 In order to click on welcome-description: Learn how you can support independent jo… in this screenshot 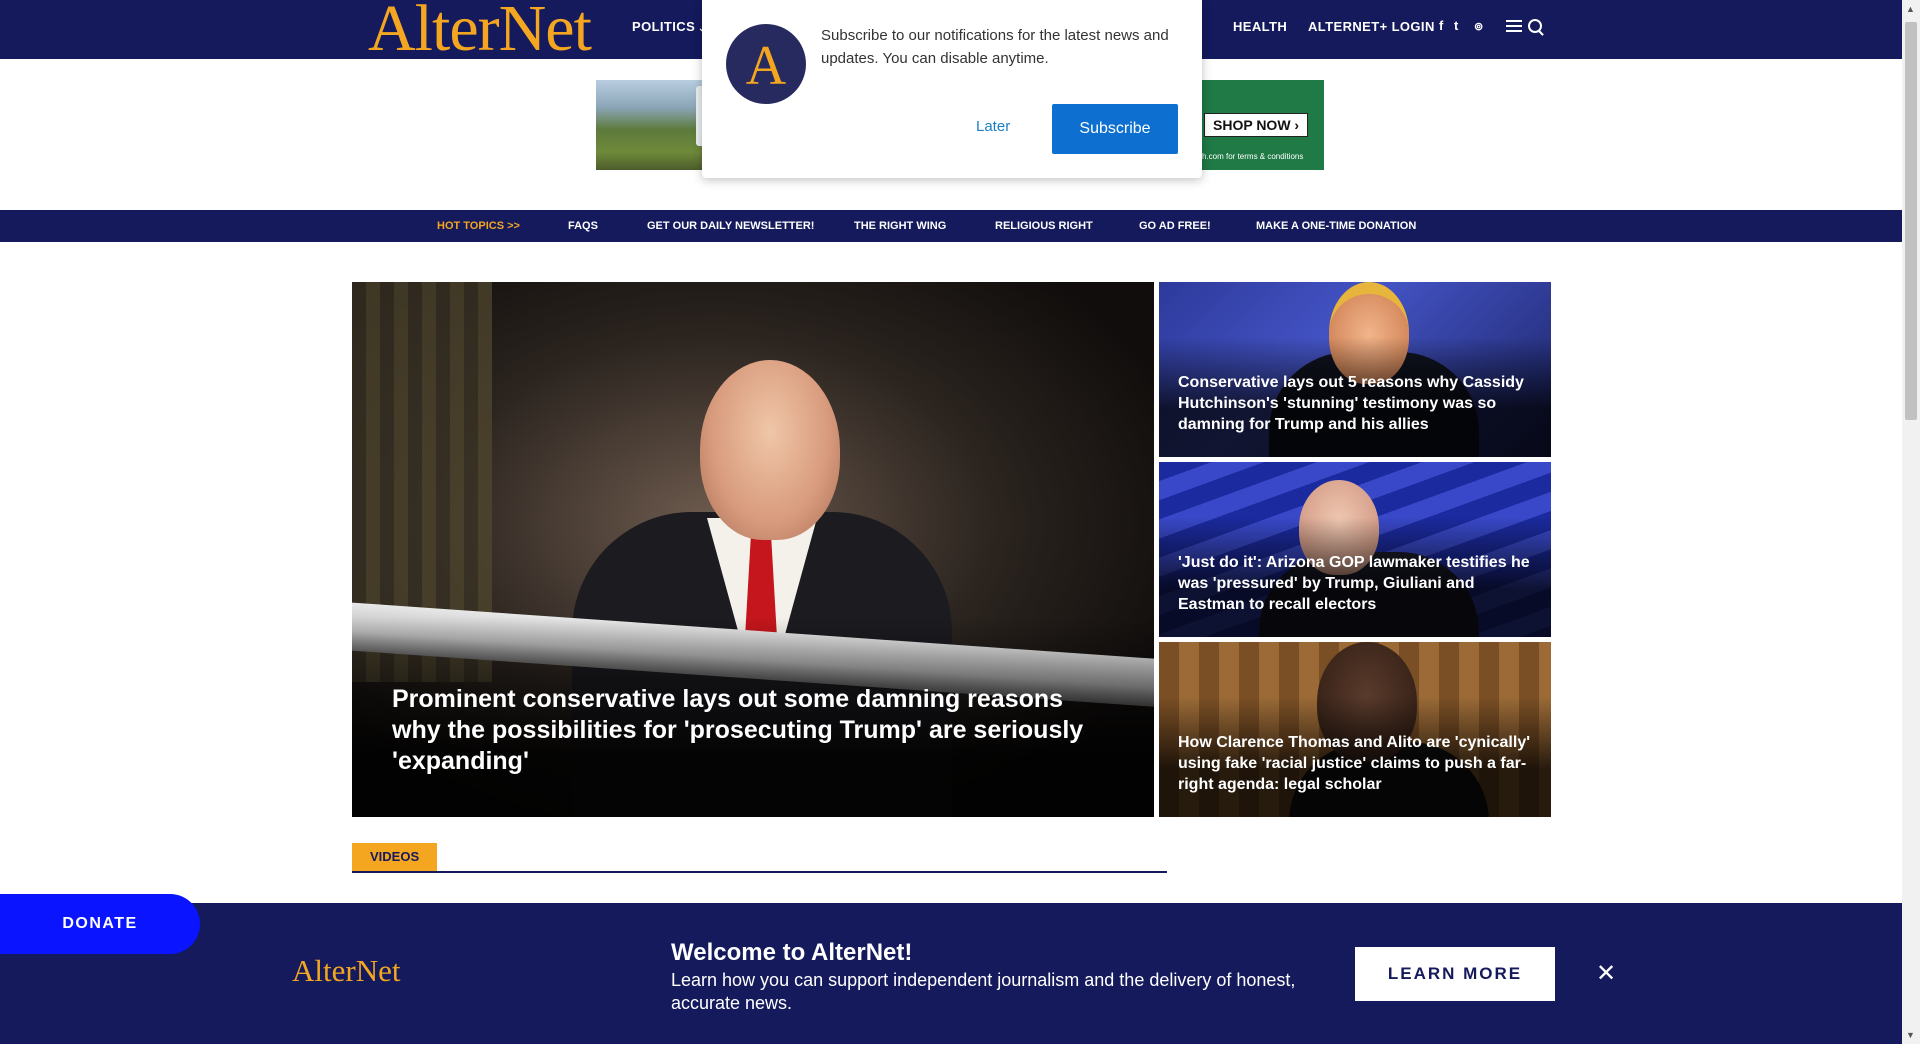, I will do `click(983, 991)`.